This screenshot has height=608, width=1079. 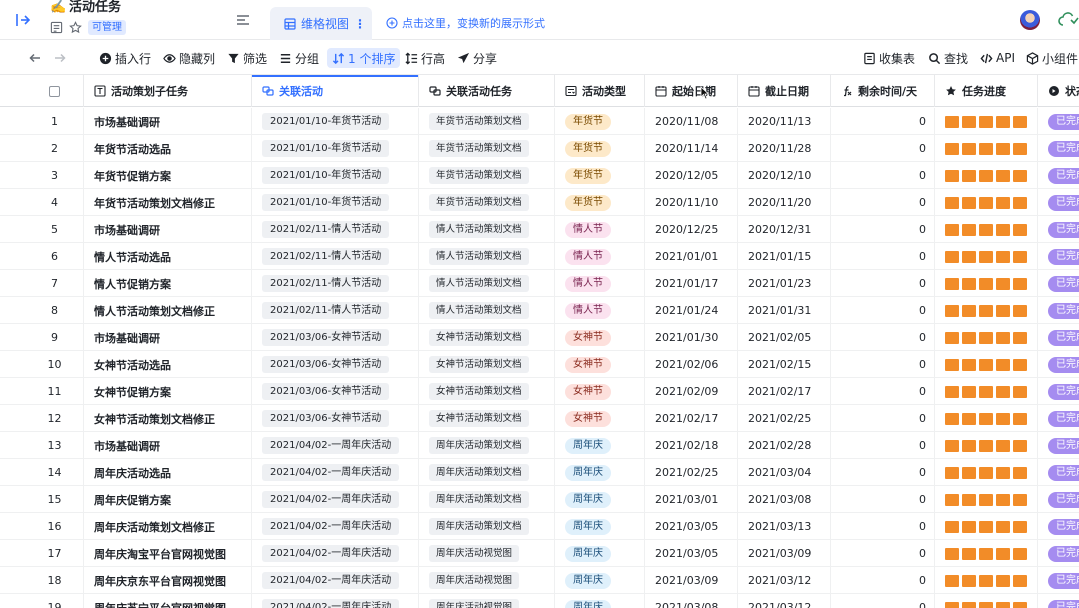 I want to click on row-index: 5, so click(x=55, y=229).